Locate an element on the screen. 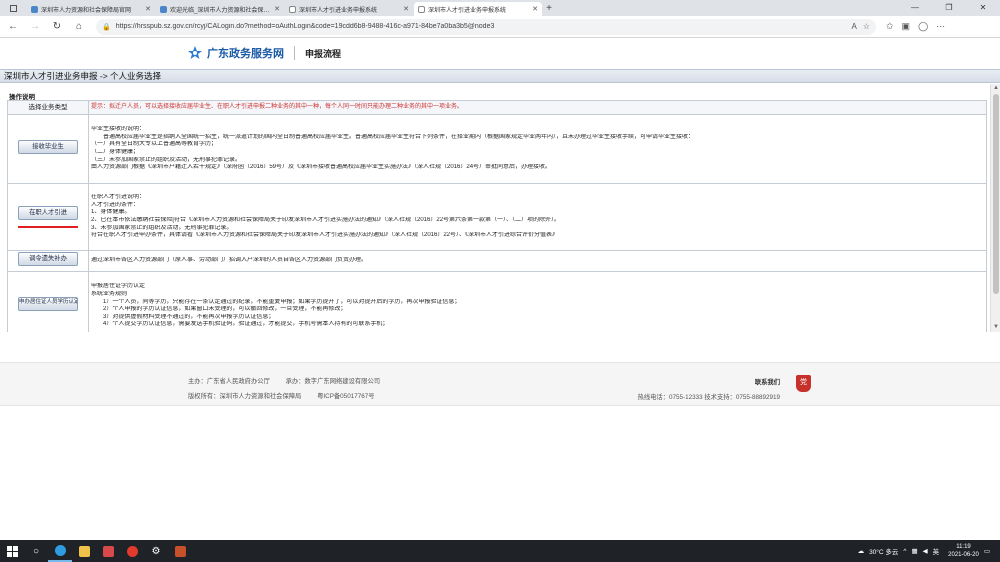 The width and height of the screenshot is (1000, 562). browser-tab: 深圳市人力资源和社会保障局官网 ✕ is located at coordinates (91, 9).